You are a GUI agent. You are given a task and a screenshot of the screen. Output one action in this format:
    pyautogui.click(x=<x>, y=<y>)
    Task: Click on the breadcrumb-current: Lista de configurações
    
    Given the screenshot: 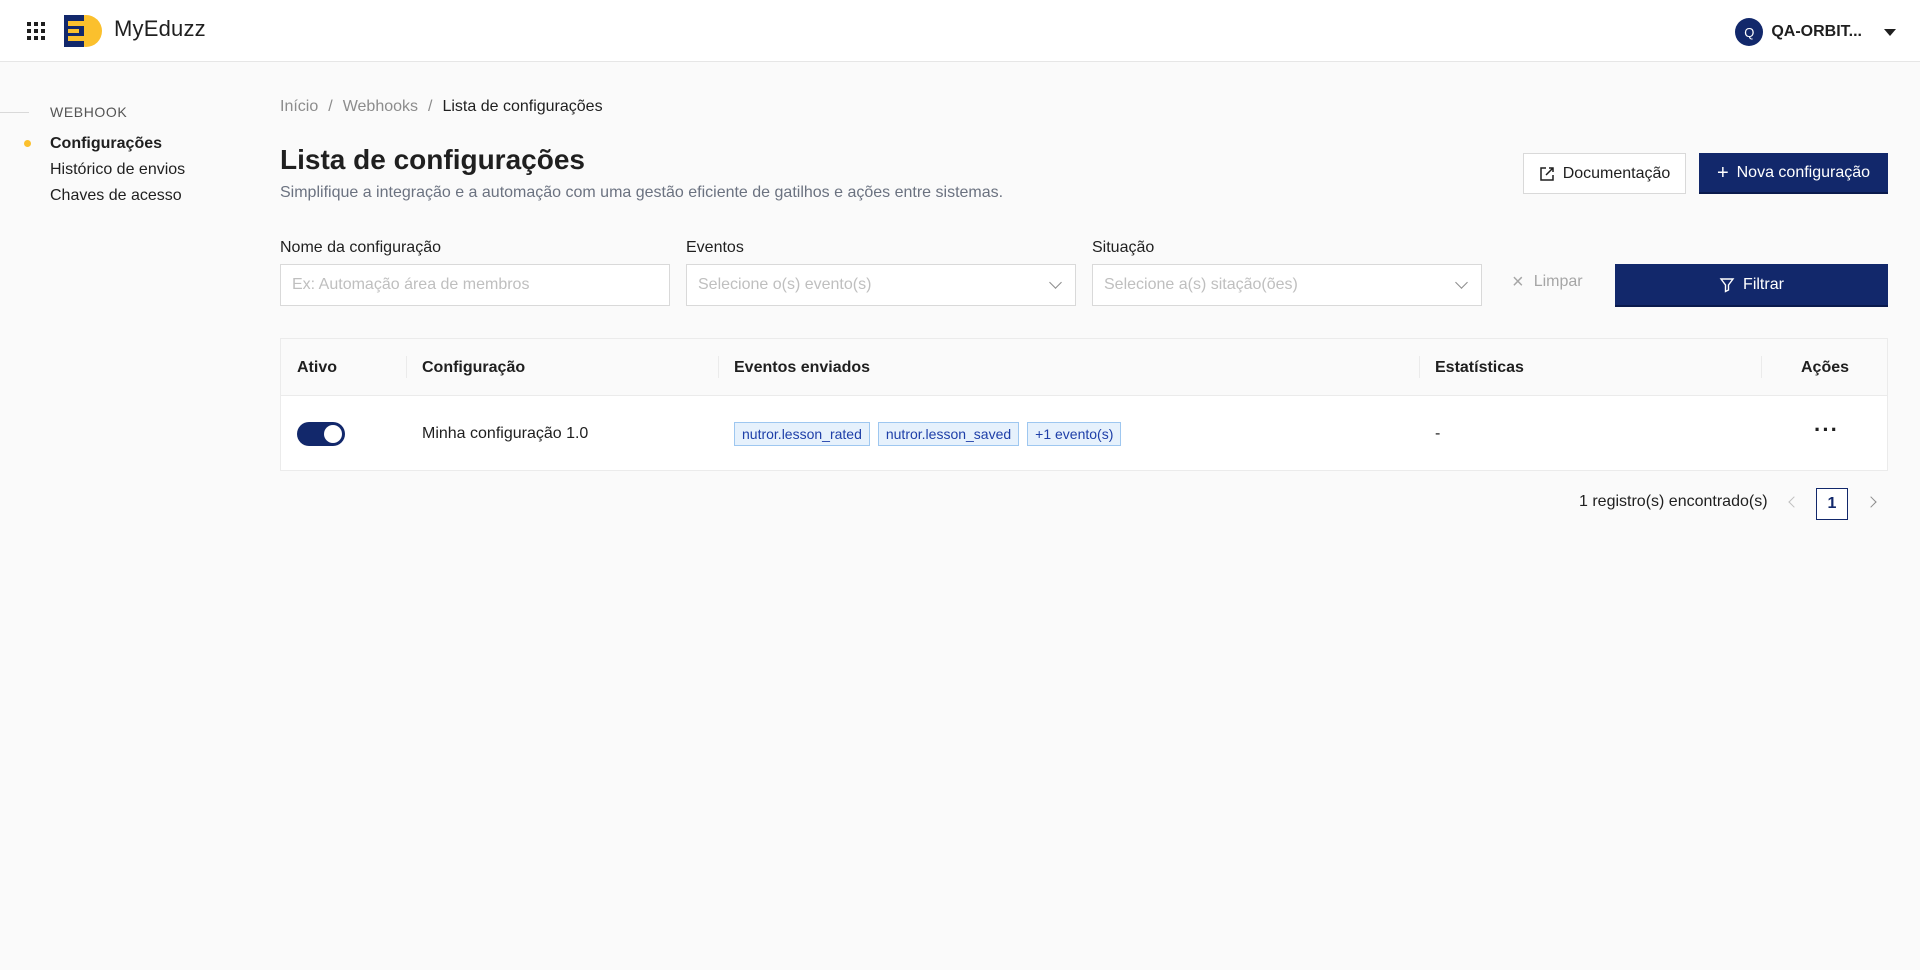 What is the action you would take?
    pyautogui.click(x=522, y=106)
    